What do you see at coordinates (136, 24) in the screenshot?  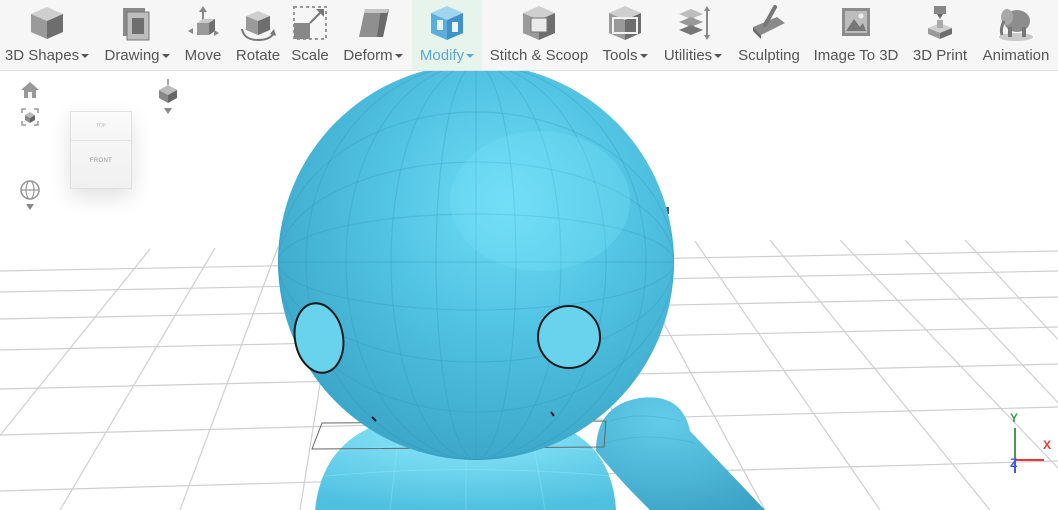 I see `drawing-icon` at bounding box center [136, 24].